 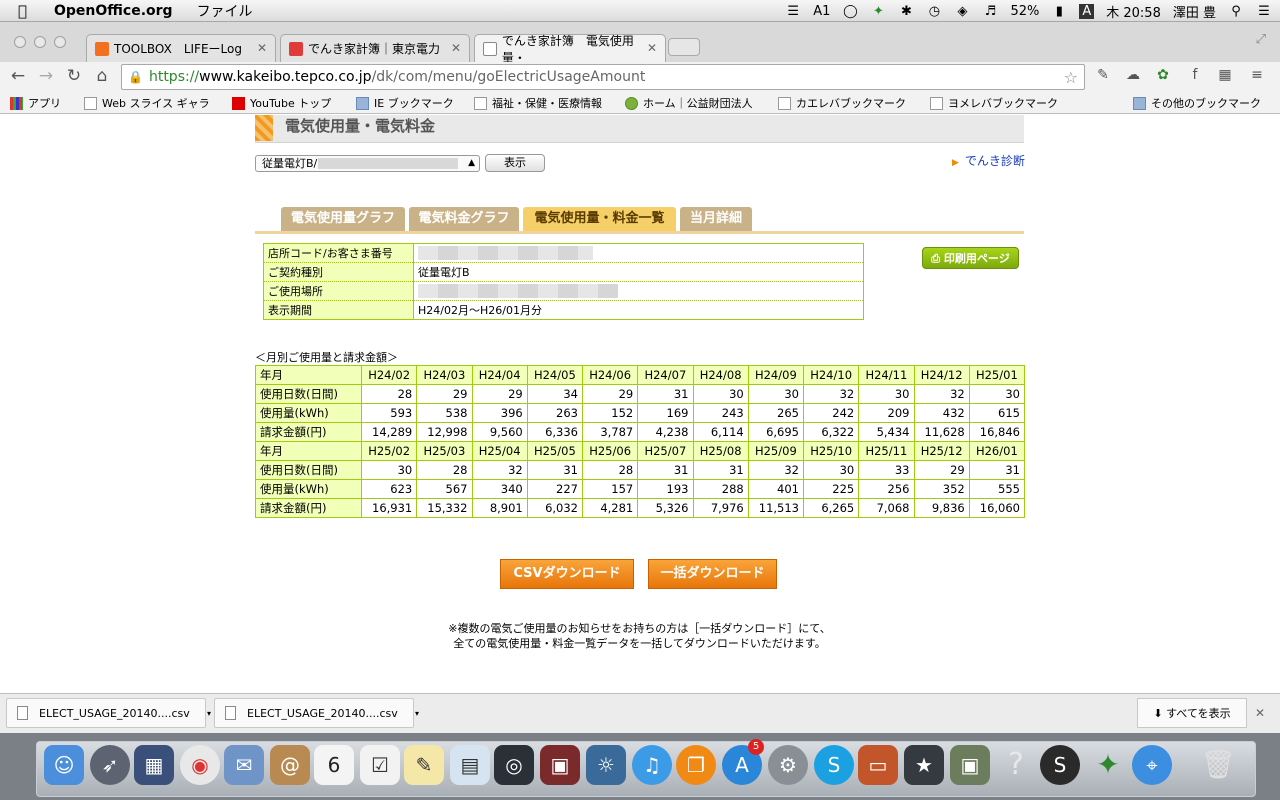 I want to click on hummingbird-icon: ✦, so click(x=878, y=11).